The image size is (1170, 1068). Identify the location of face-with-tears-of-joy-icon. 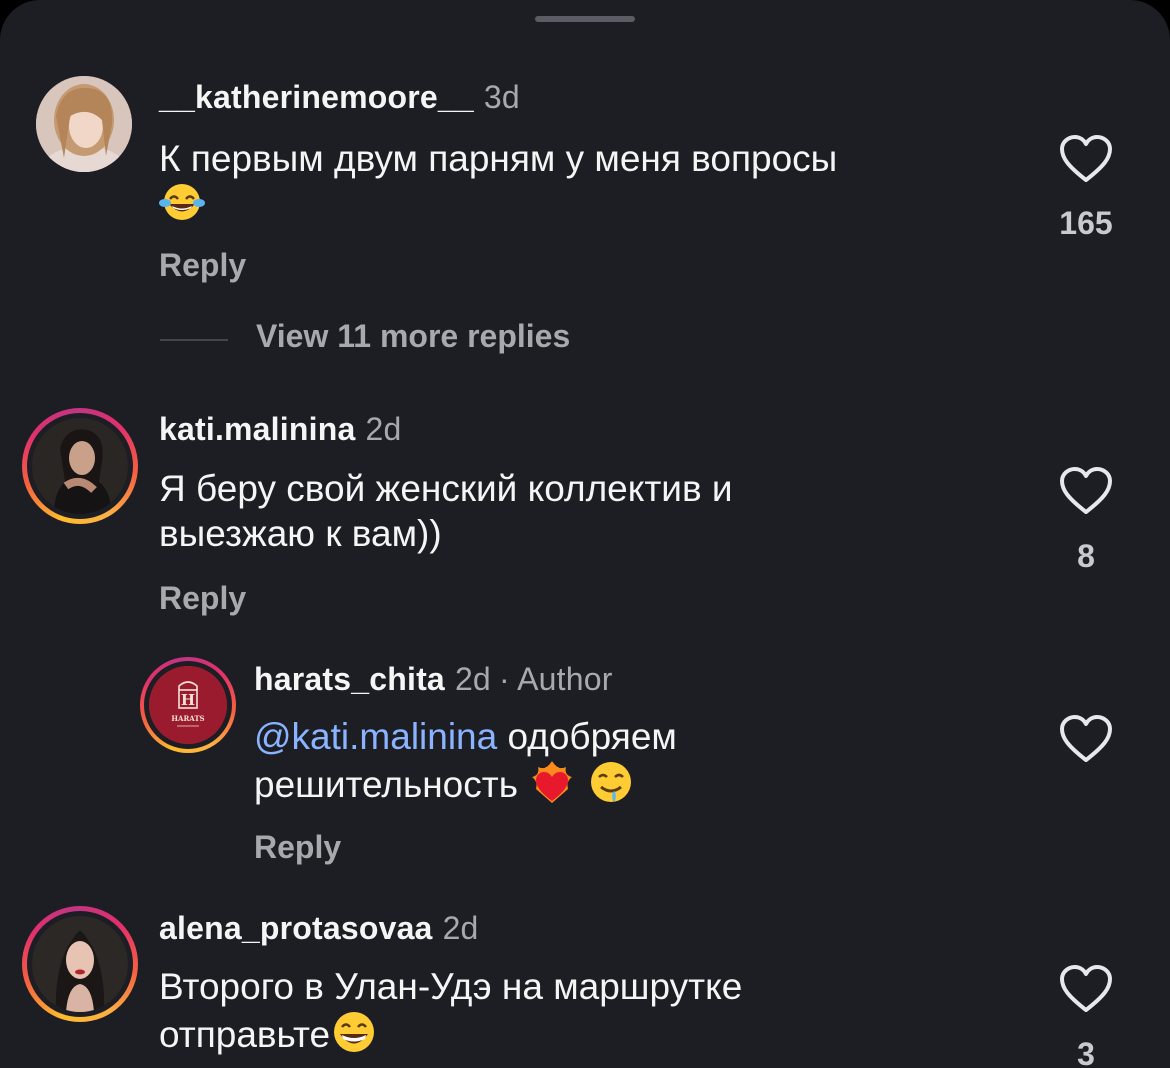
(182, 207).